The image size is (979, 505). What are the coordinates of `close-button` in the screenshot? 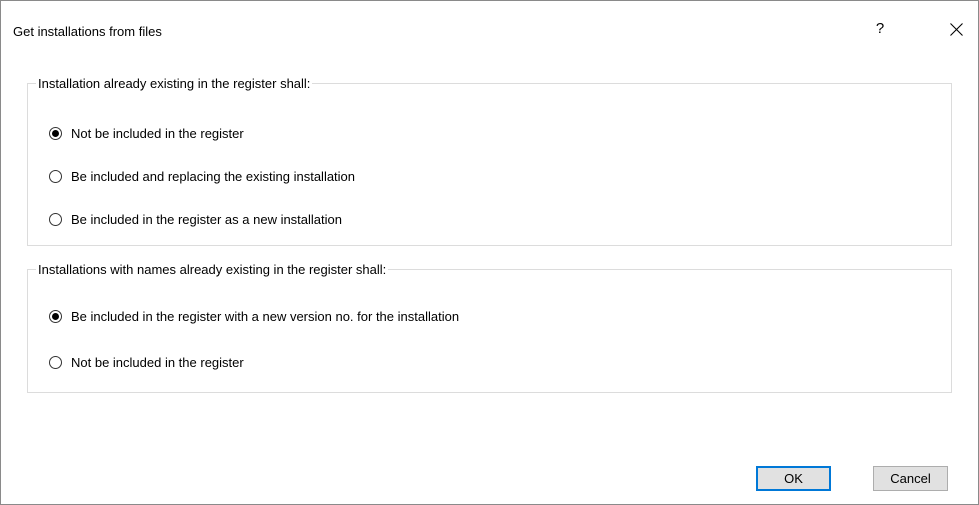 It's located at (957, 29).